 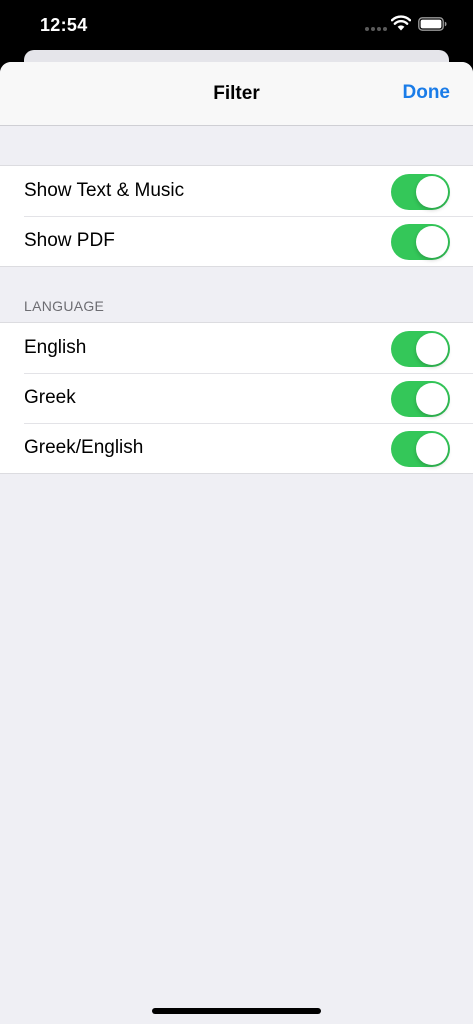 What do you see at coordinates (236, 241) in the screenshot?
I see `row-show-pdf: Show PDF` at bounding box center [236, 241].